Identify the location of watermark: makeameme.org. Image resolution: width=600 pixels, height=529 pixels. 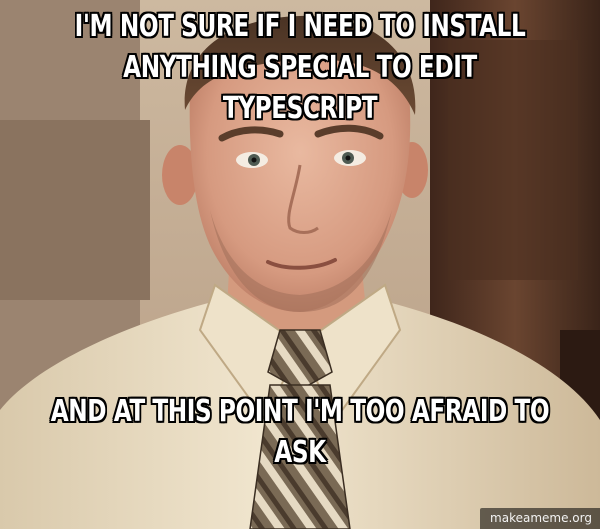
(540, 518).